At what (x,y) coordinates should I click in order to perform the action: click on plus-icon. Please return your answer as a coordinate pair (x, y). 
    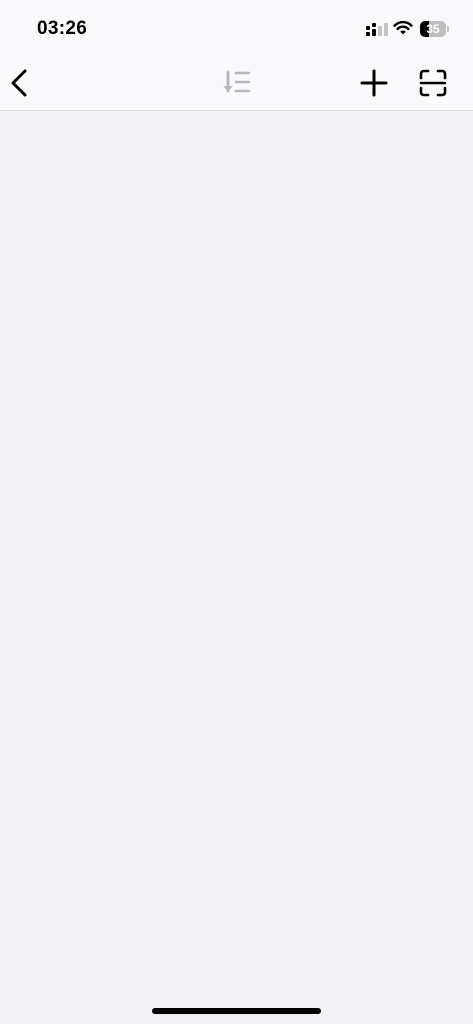
    Looking at the image, I should click on (374, 83).